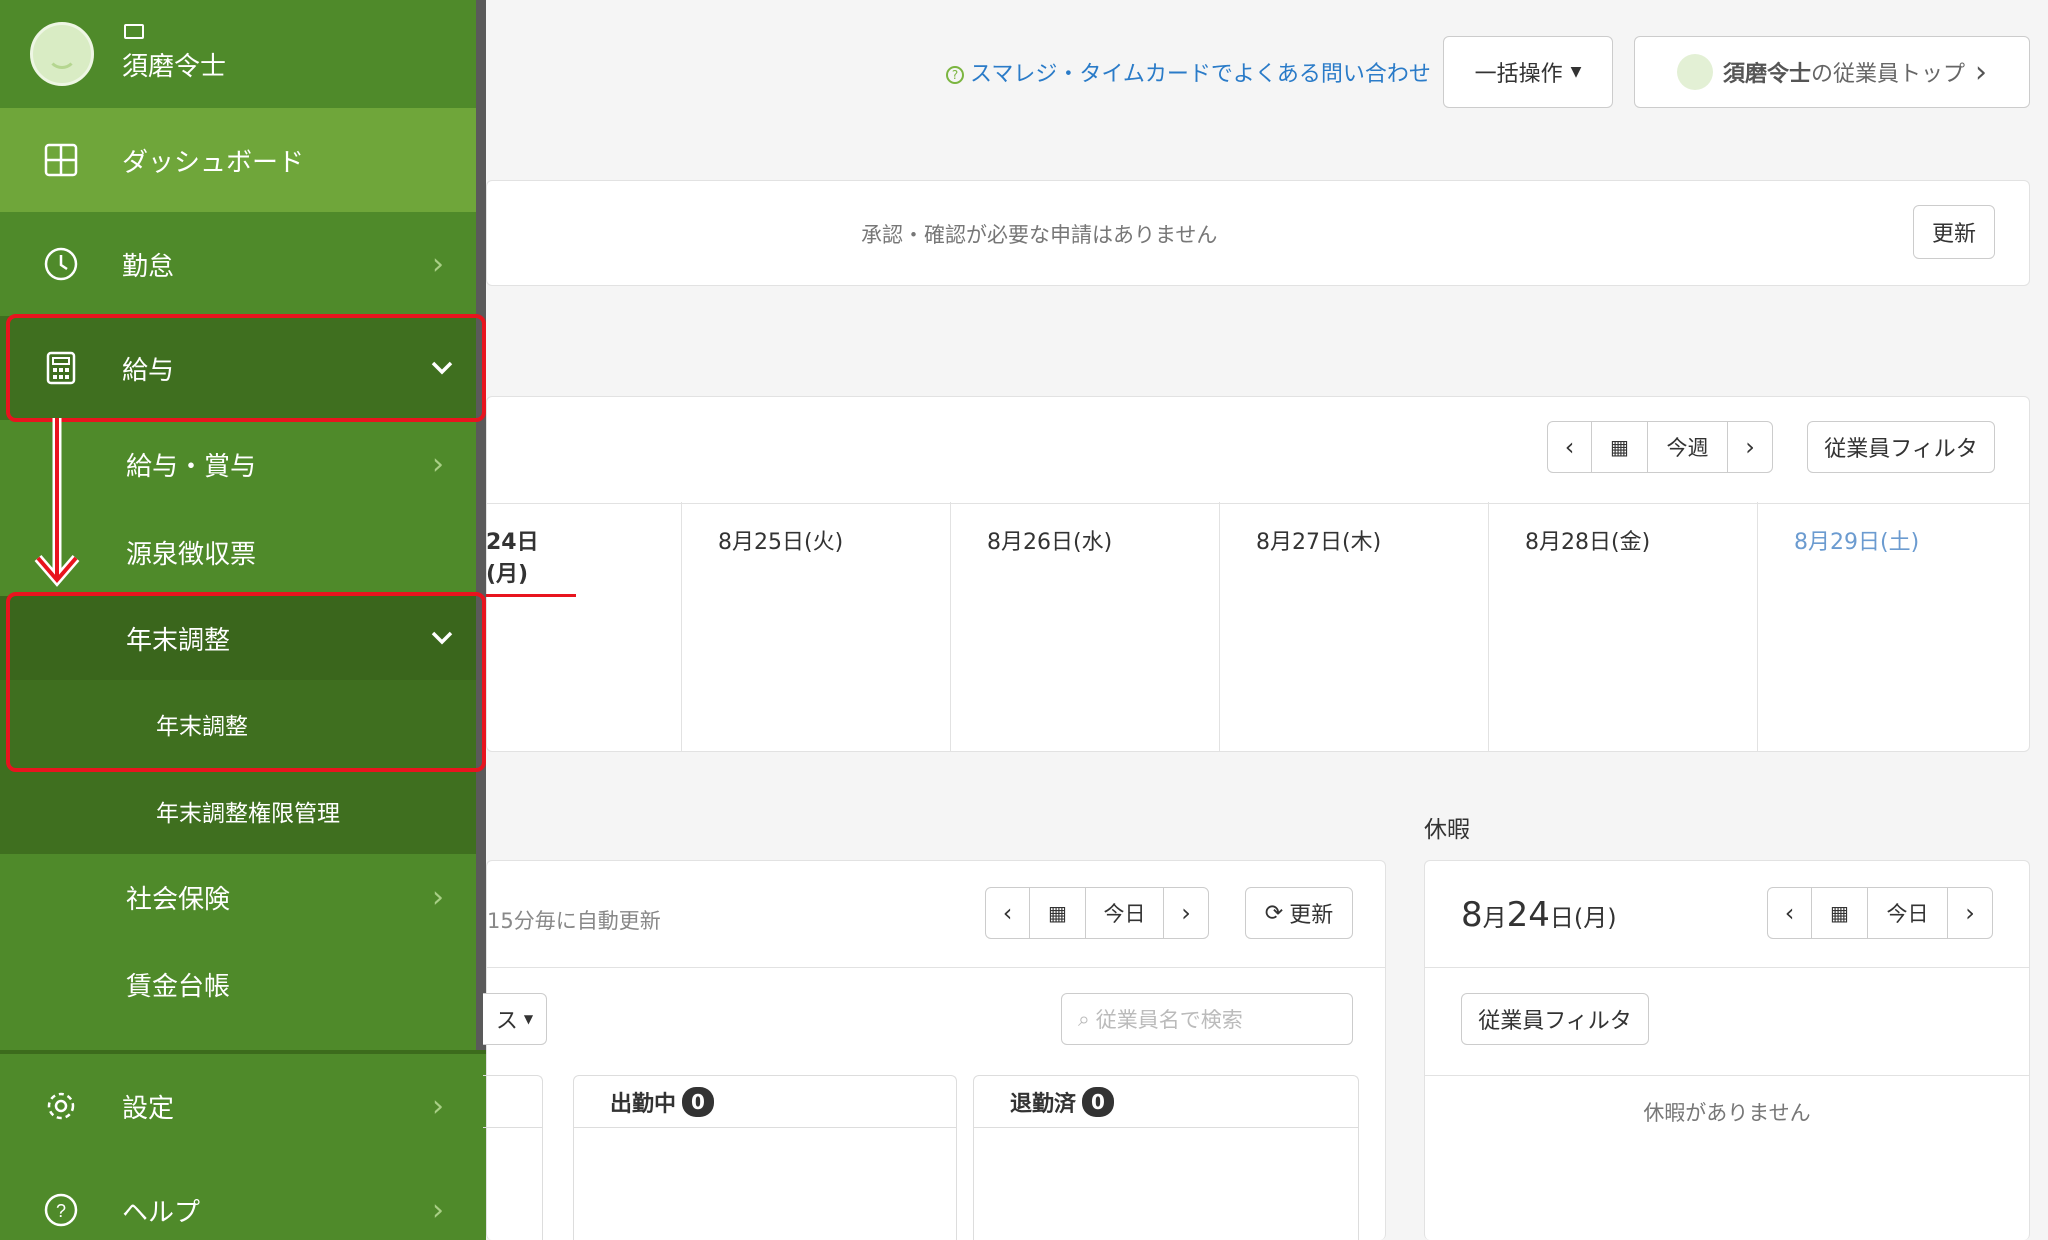 Image resolution: width=2048 pixels, height=1240 pixels. I want to click on approvals-card: 承認・確認が必要な申請はありません 更新, so click(1258, 233).